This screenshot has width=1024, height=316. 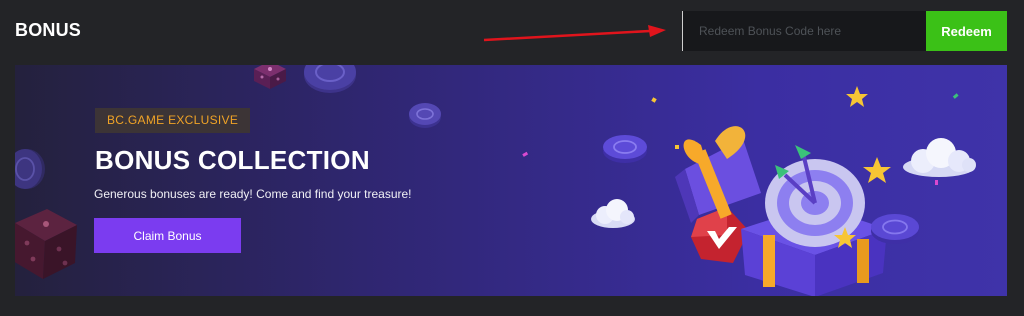 I want to click on exclusive-badge: BC.GAME EXCLUSIVE, so click(x=173, y=120).